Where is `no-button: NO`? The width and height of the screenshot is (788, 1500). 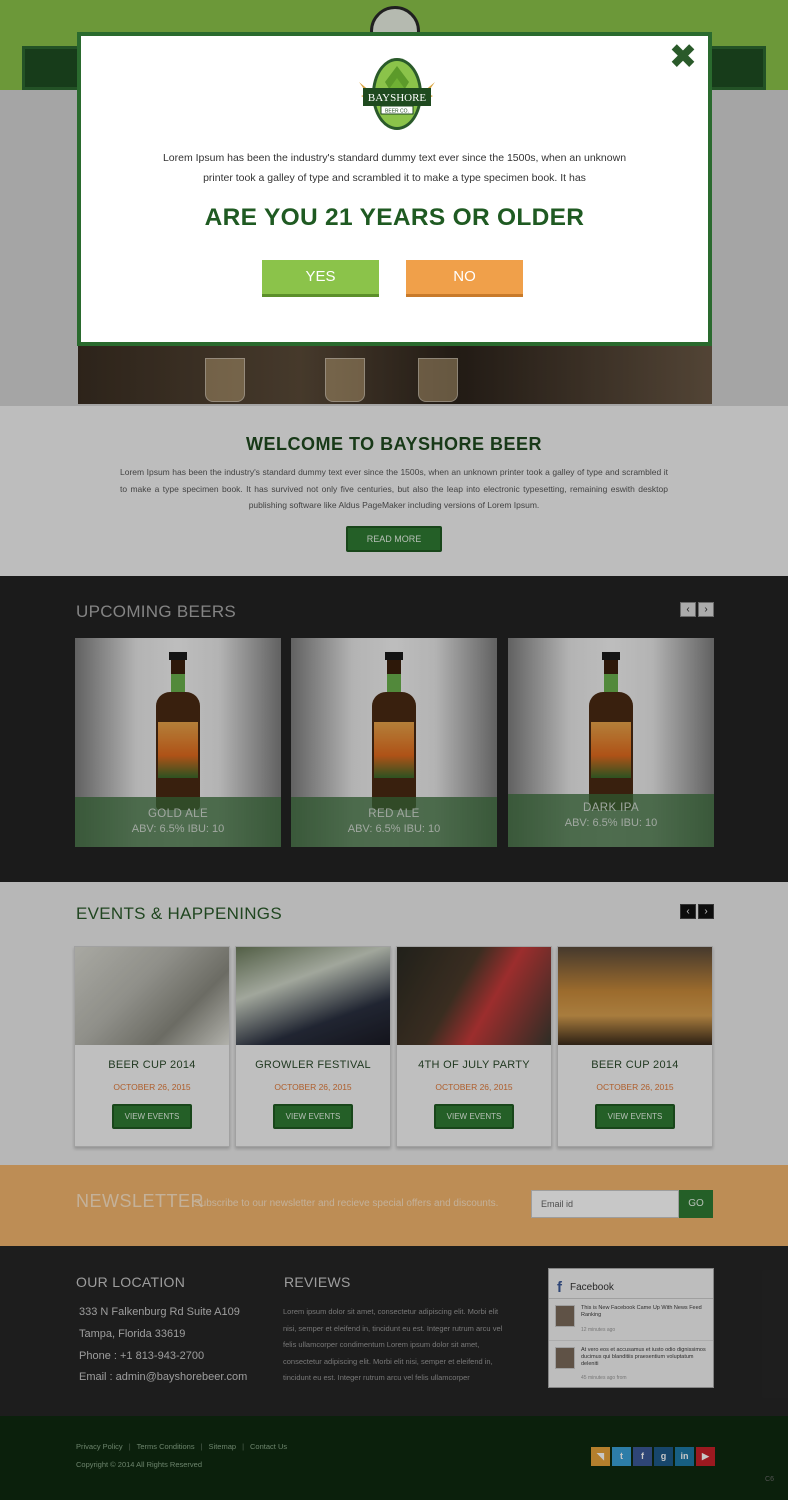
no-button: NO is located at coordinates (464, 278).